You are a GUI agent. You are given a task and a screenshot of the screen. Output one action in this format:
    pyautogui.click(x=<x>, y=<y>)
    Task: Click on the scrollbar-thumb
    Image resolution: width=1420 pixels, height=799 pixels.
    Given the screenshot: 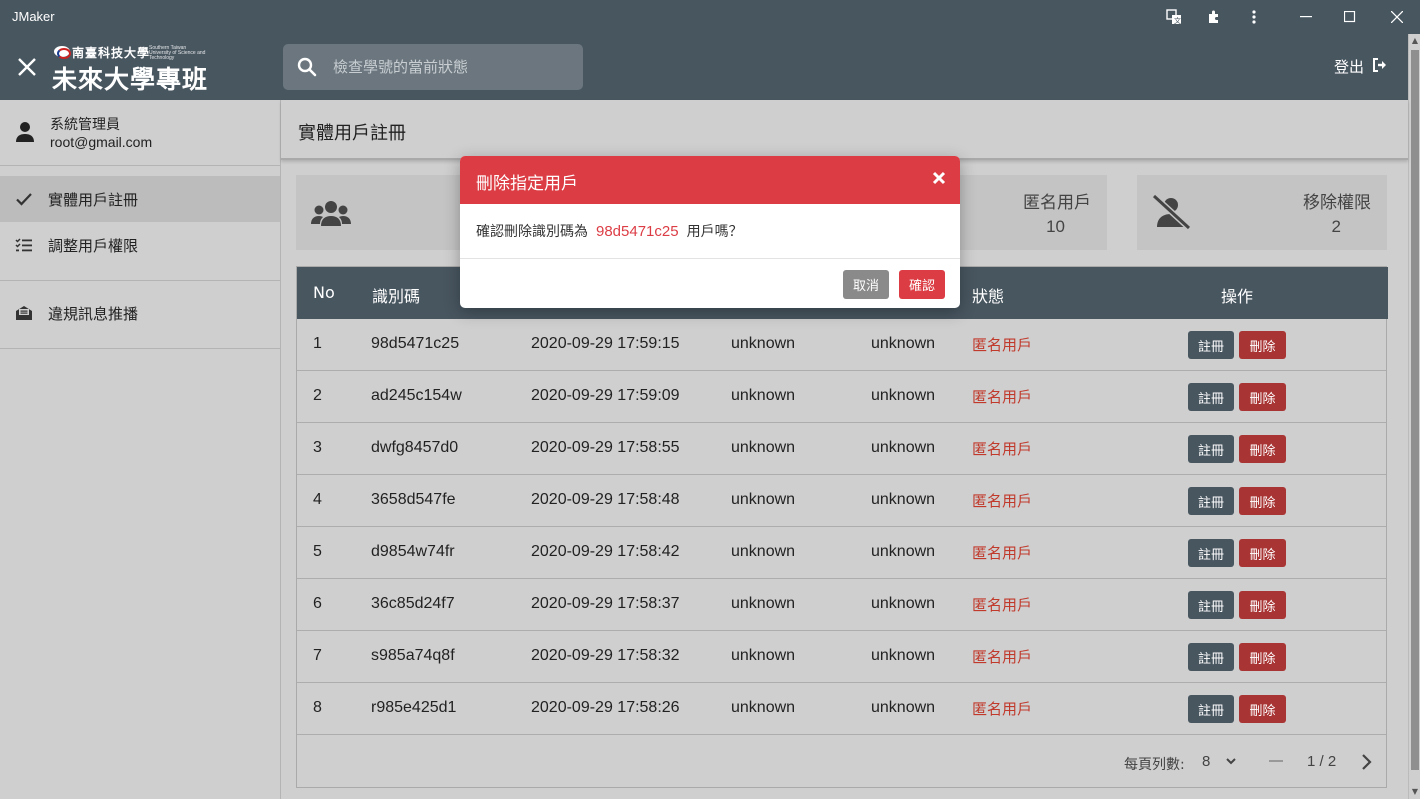 What is the action you would take?
    pyautogui.click(x=1415, y=410)
    